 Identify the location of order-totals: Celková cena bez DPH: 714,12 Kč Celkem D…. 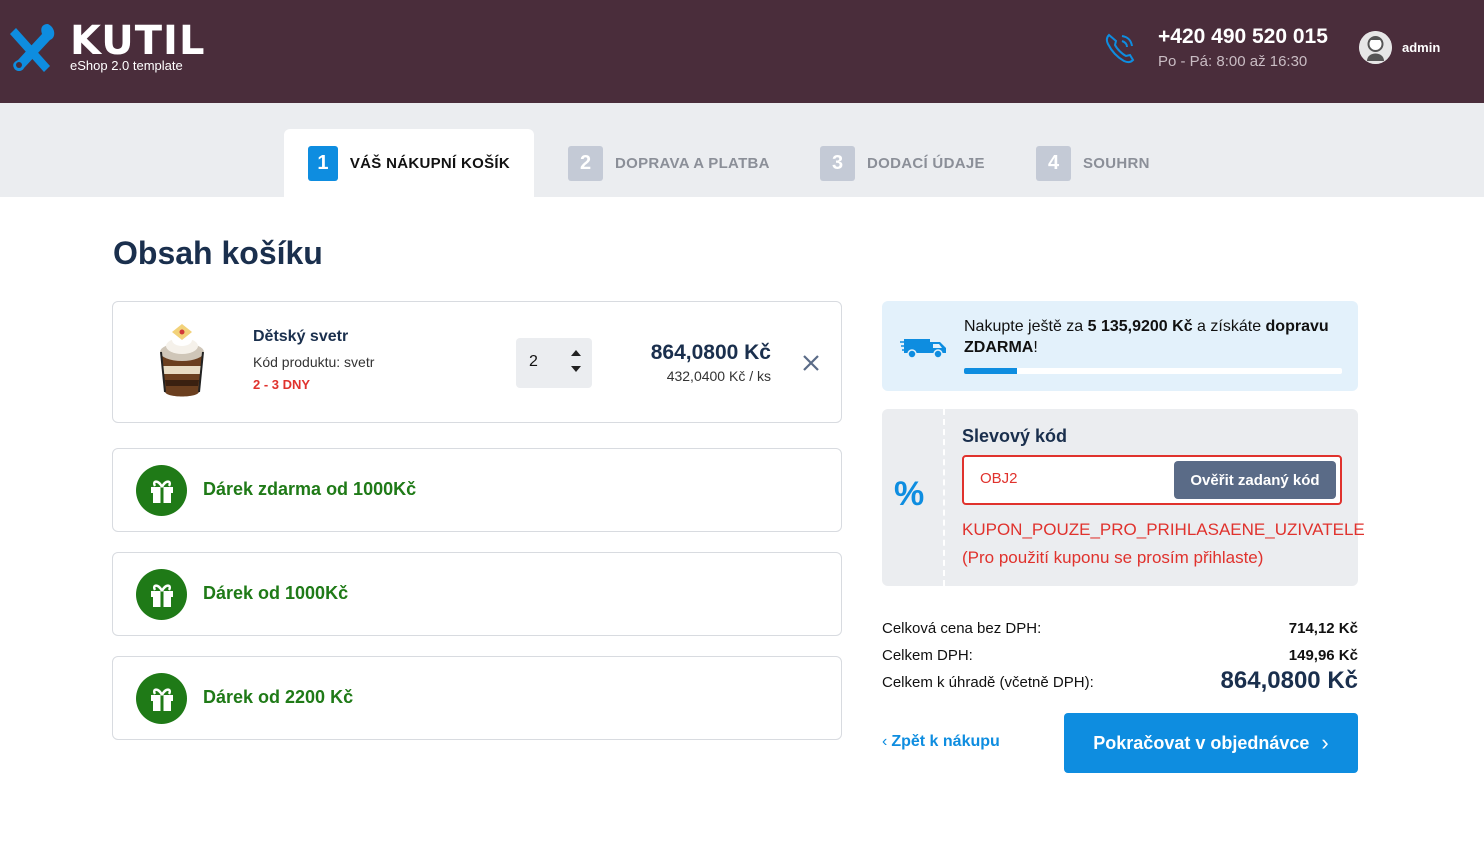
(1120, 658).